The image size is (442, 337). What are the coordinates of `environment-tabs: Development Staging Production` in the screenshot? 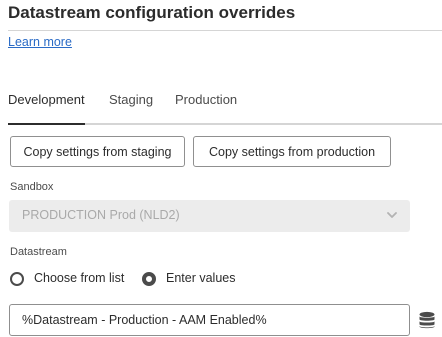 It's located at (225, 106).